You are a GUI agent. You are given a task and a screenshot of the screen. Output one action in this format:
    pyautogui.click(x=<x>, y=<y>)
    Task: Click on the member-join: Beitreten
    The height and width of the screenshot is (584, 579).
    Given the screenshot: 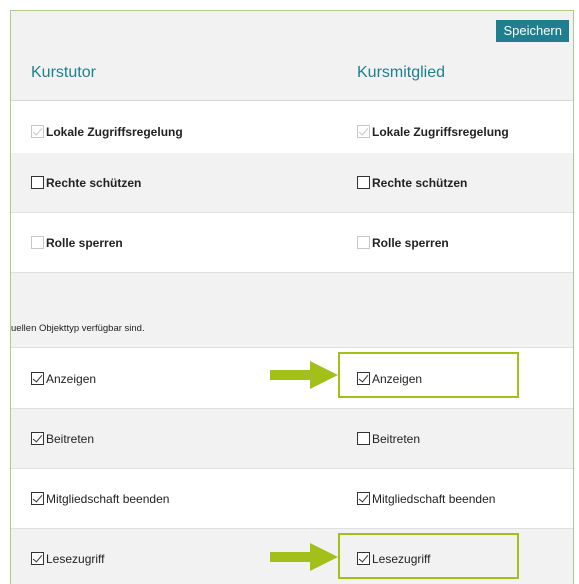 What is the action you would take?
    pyautogui.click(x=388, y=438)
    